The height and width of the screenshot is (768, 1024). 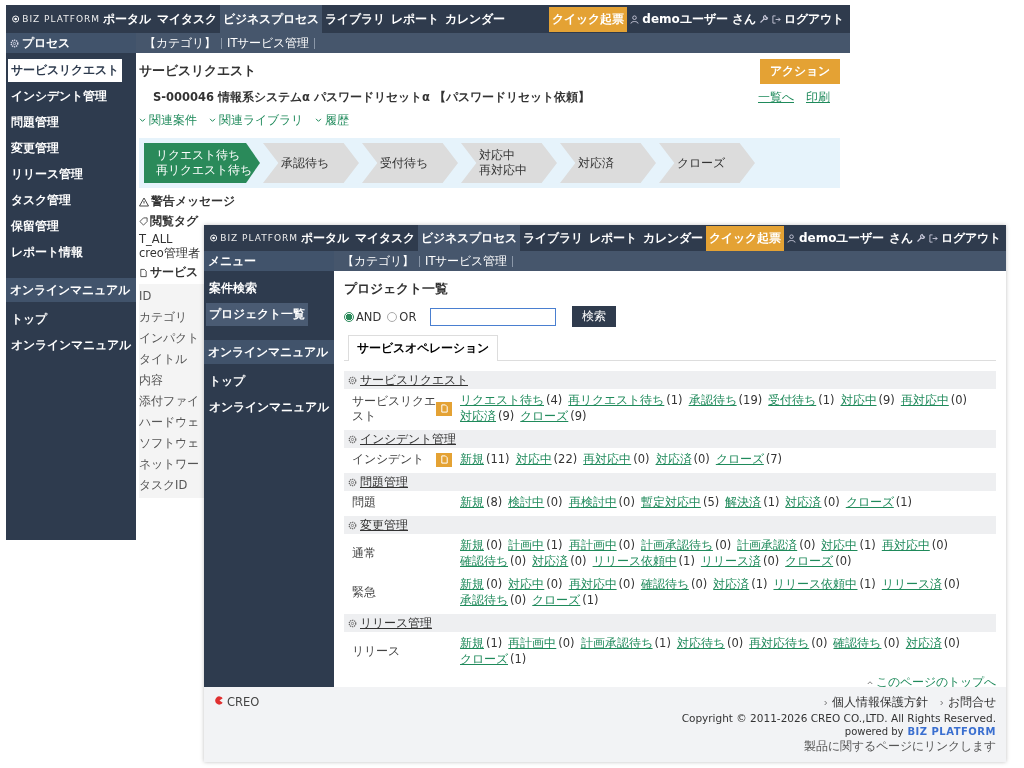 I want to click on status-link: 受付待ち, so click(x=792, y=400).